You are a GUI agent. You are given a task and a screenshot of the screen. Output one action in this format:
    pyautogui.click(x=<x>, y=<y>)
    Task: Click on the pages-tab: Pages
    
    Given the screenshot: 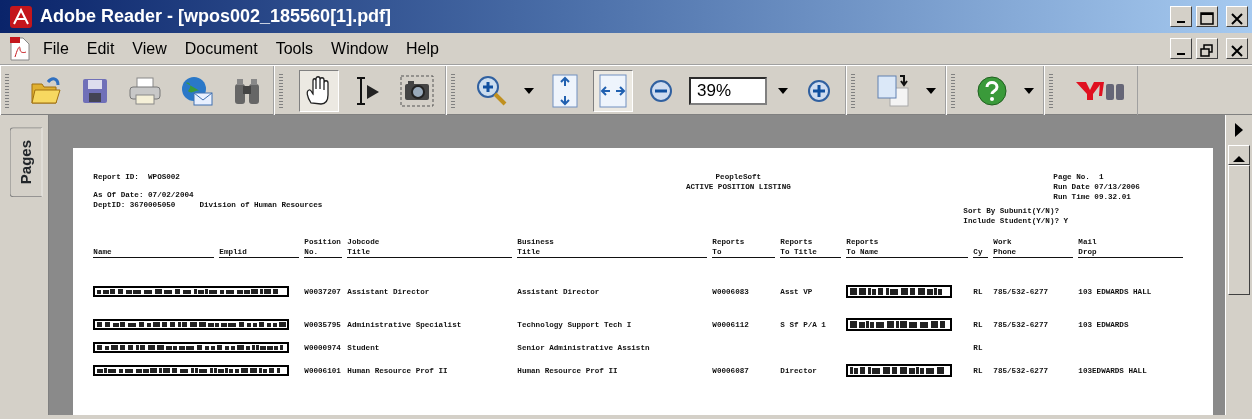 What is the action you would take?
    pyautogui.click(x=26, y=162)
    